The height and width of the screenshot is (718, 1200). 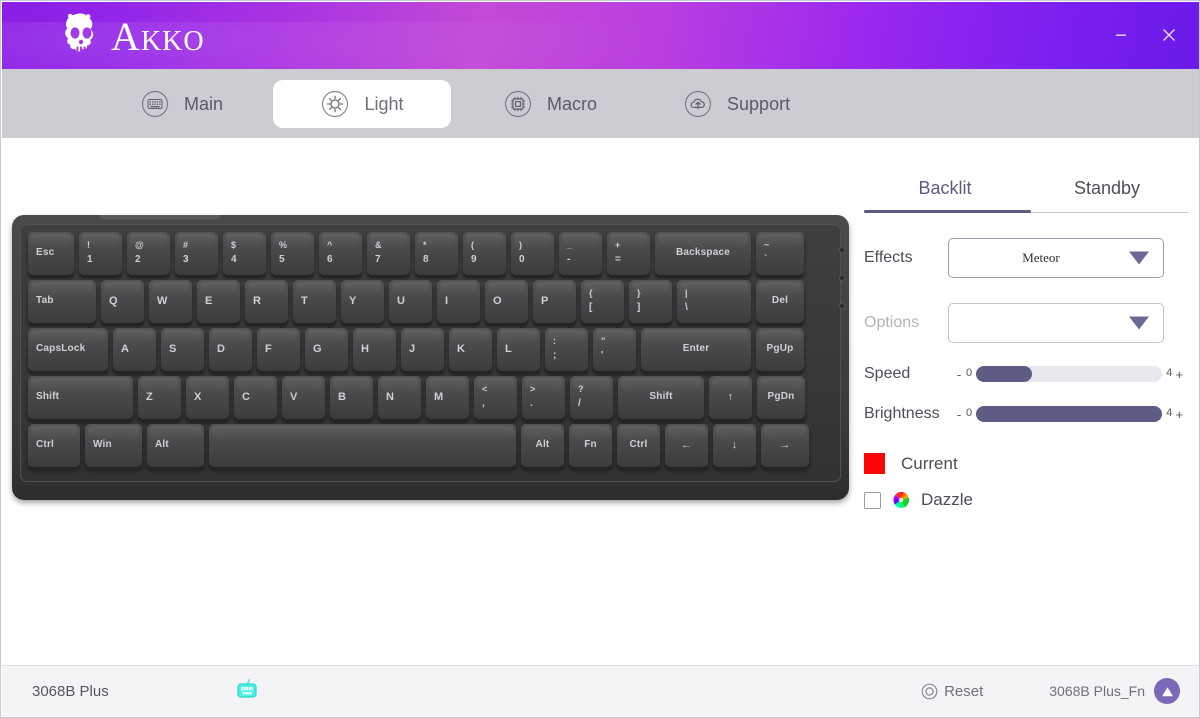 I want to click on keycap: S, so click(x=182, y=349).